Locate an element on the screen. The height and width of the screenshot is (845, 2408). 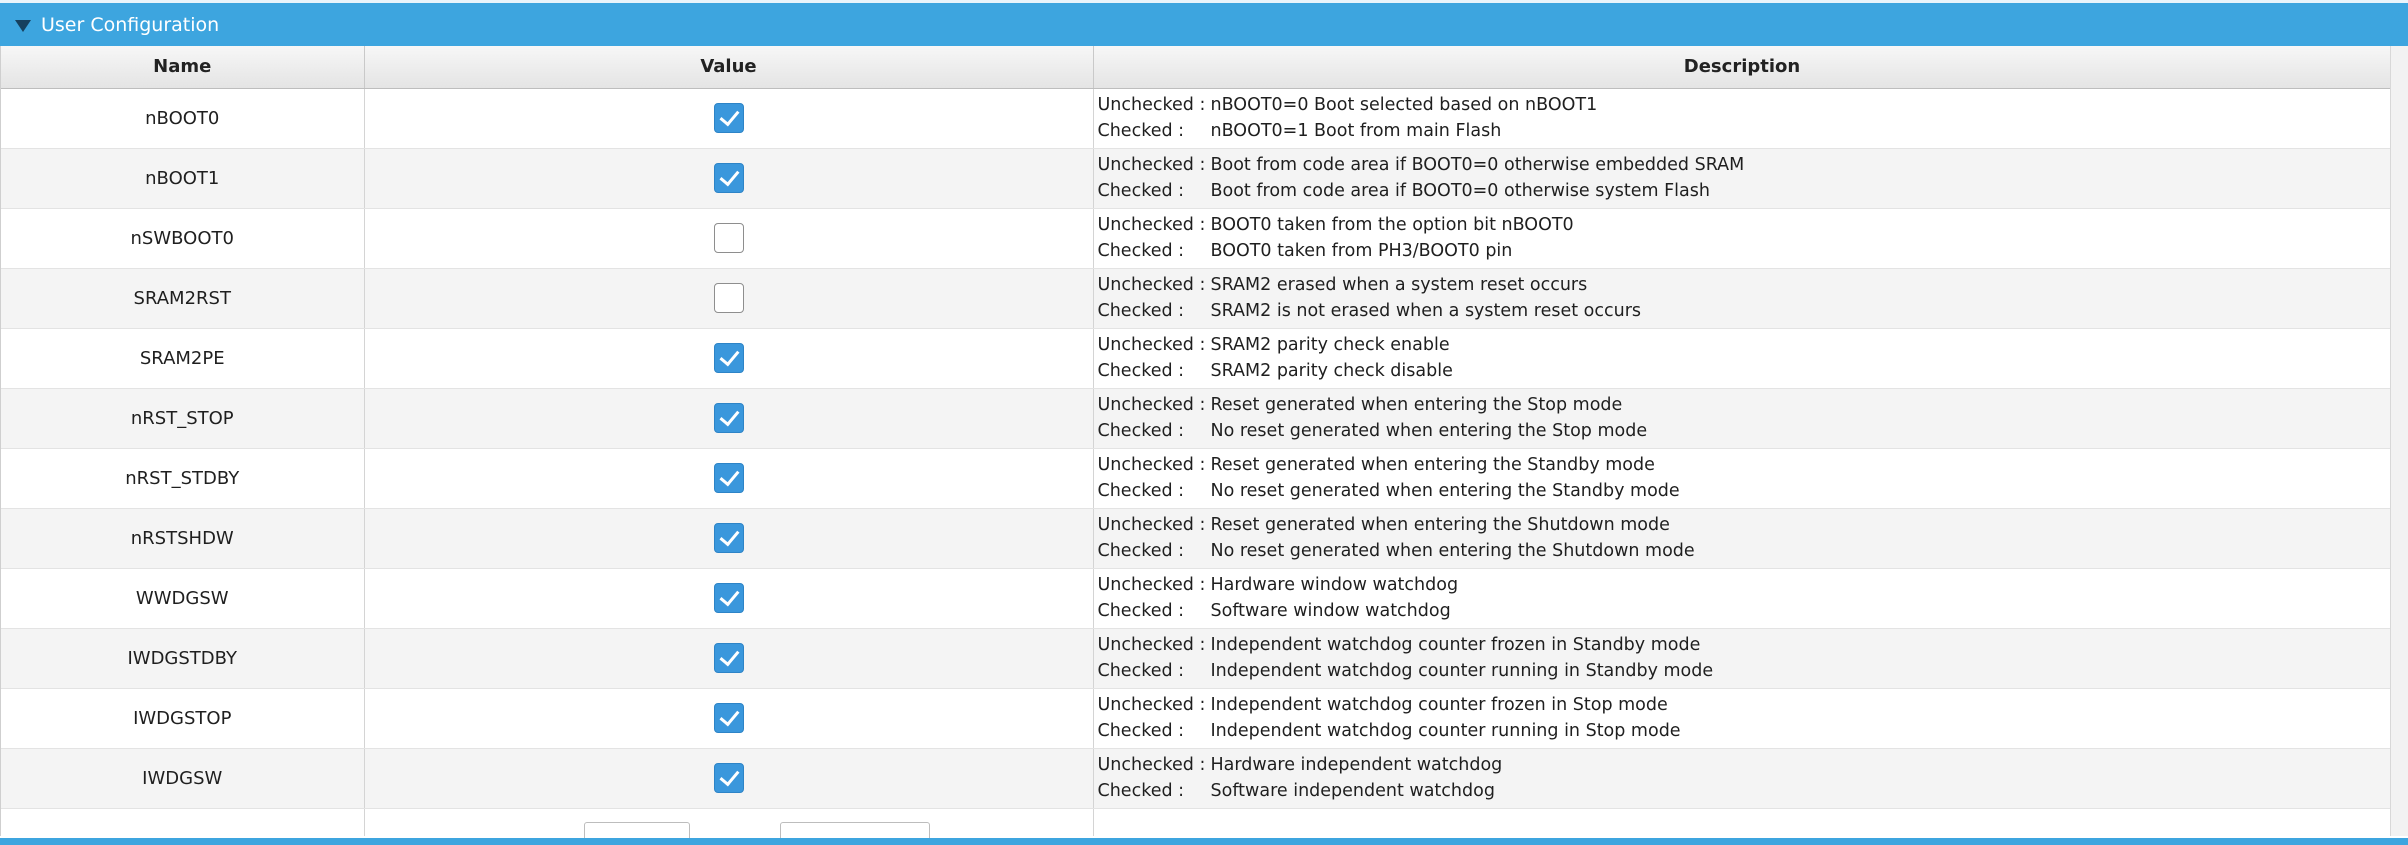
panel-header: User Configuration is located at coordinates (1204, 23).